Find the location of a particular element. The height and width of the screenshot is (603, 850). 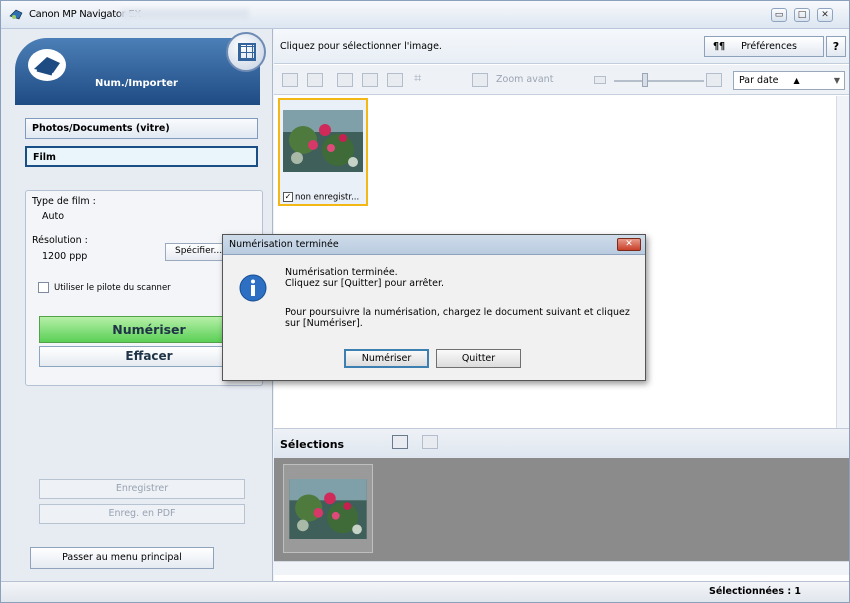

selected-flower-photo is located at coordinates (328, 509).